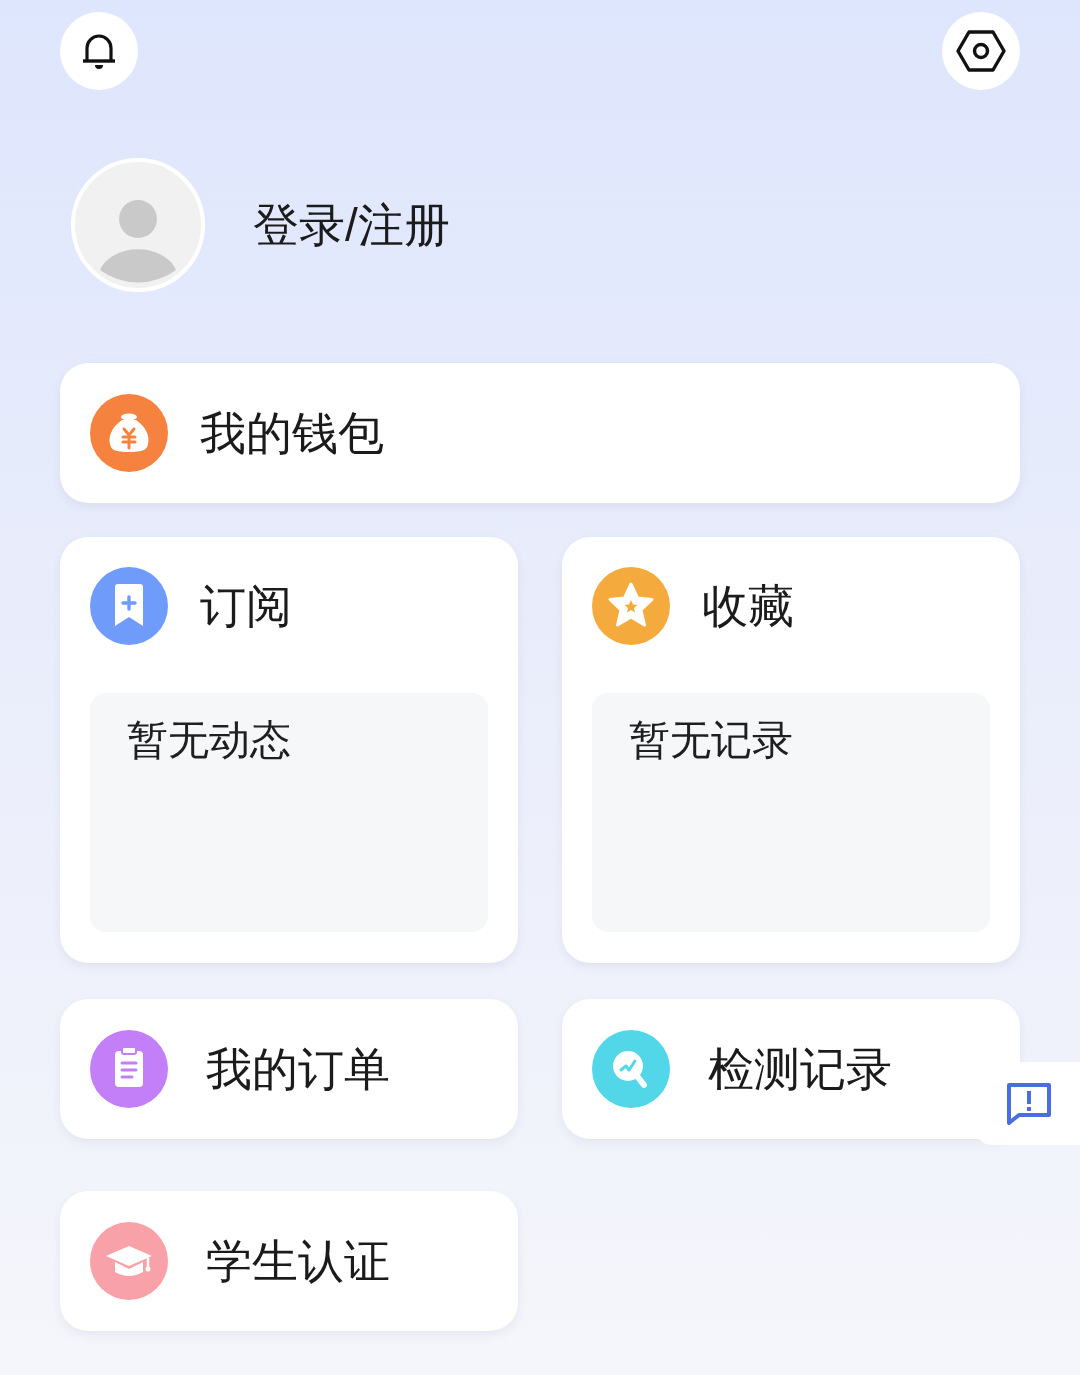  What do you see at coordinates (129, 606) in the screenshot?
I see `bookmark-icon` at bounding box center [129, 606].